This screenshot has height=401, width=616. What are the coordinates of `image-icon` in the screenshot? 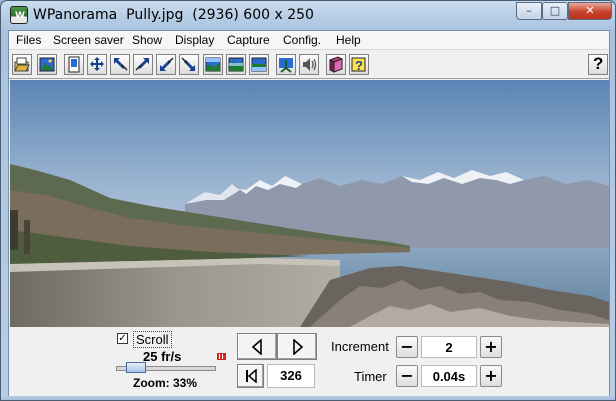 It's located at (47, 64).